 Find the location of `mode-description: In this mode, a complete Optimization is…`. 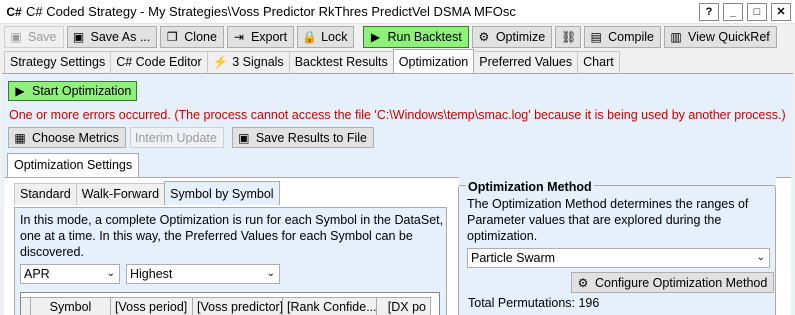

mode-description: In this mode, a complete Optimization is… is located at coordinates (232, 236).